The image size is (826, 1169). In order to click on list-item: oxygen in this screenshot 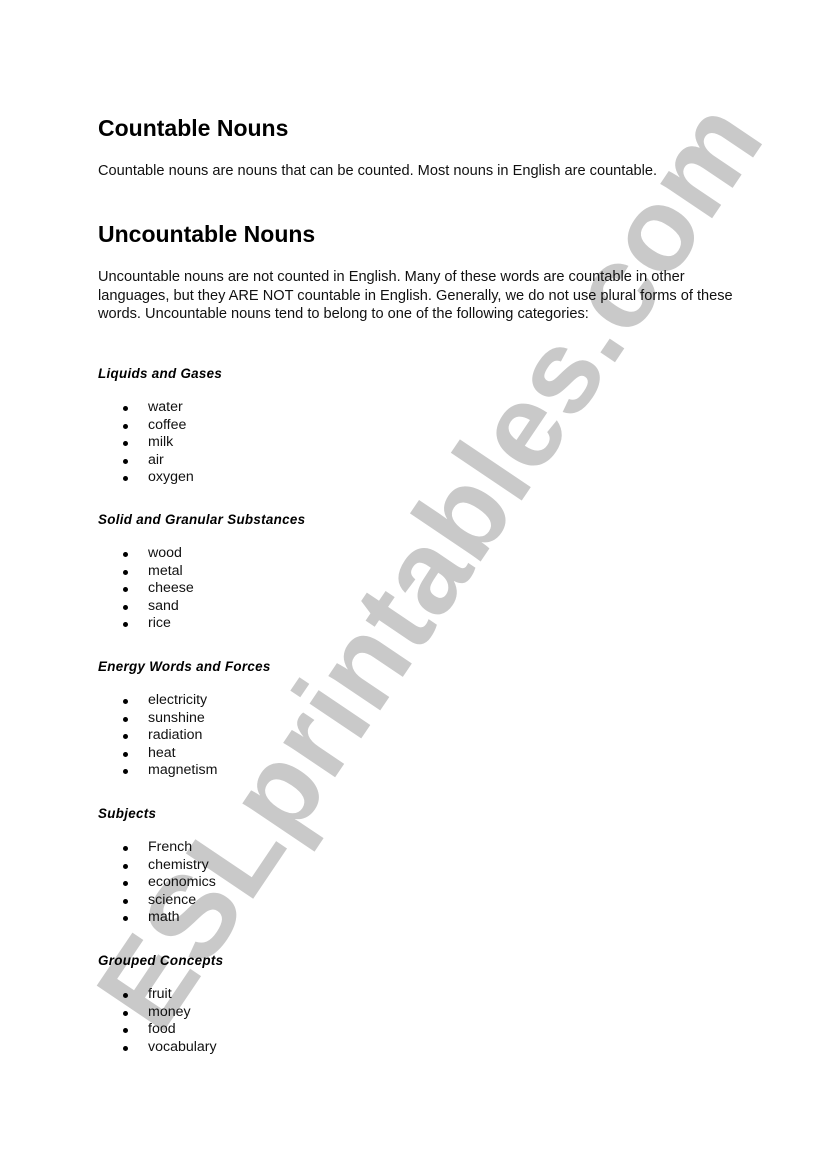, I will do `click(146, 478)`.